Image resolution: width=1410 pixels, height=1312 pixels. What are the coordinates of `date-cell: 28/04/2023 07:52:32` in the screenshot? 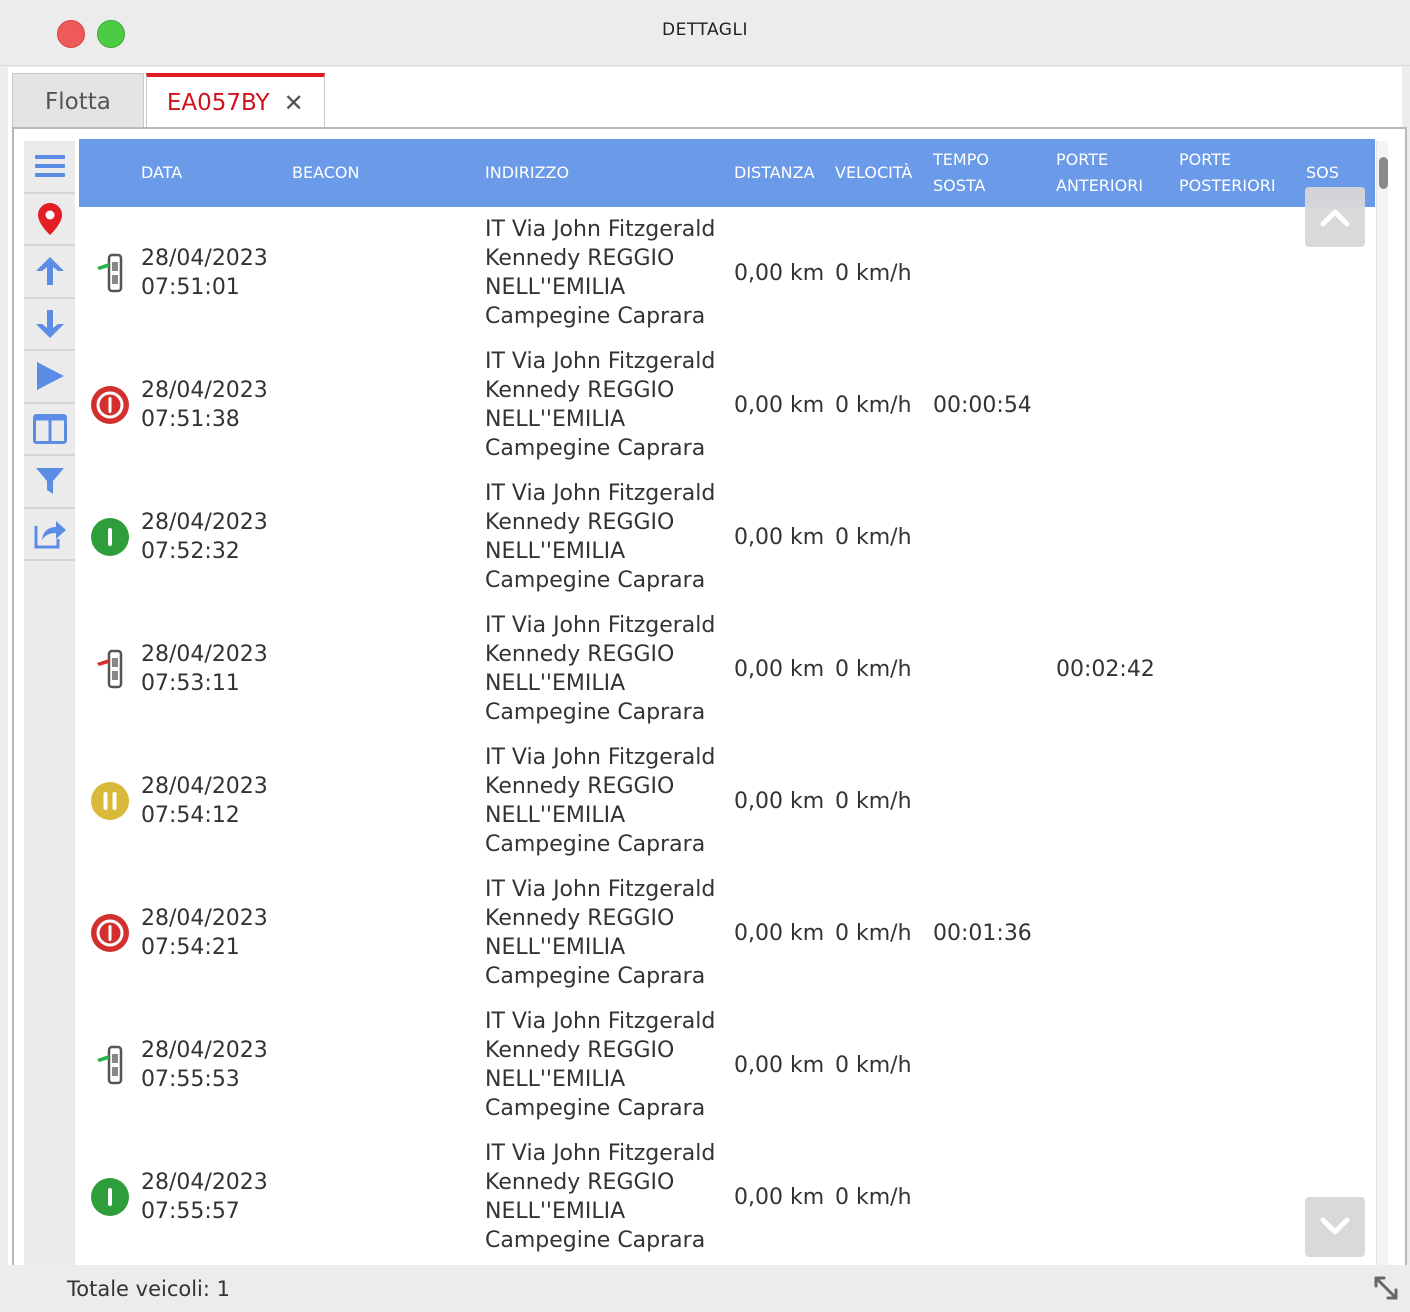 It's located at (216, 537).